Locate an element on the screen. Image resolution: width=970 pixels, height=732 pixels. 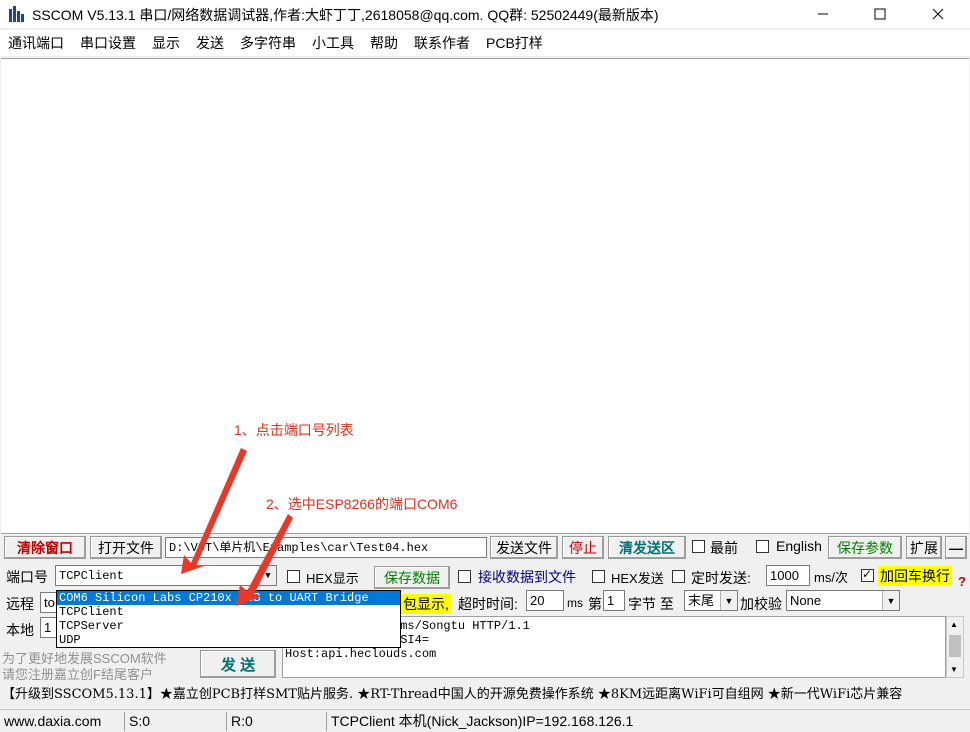
close-button is located at coordinates (938, 14).